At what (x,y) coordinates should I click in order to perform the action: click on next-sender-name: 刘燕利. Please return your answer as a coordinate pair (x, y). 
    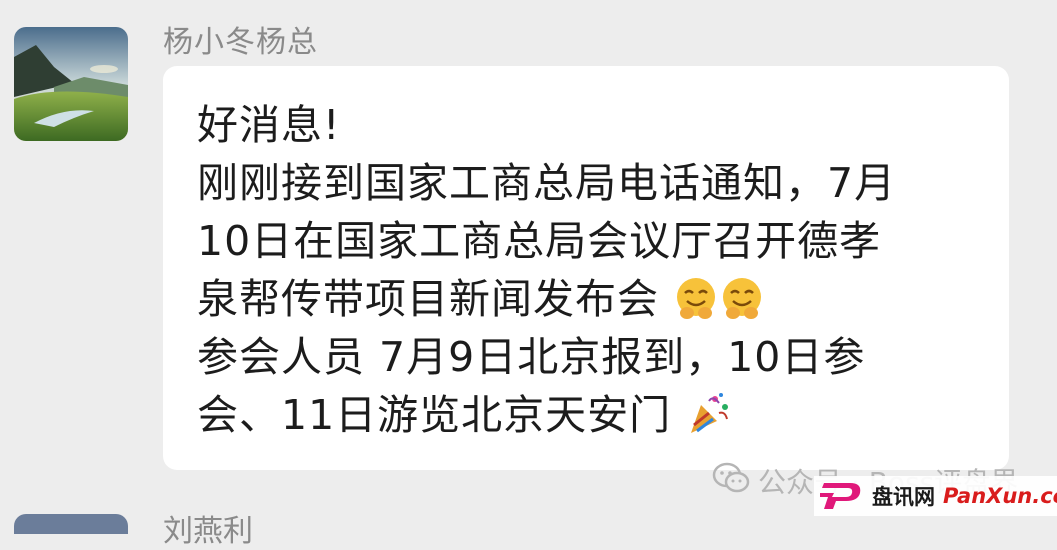
    Looking at the image, I should click on (208, 531).